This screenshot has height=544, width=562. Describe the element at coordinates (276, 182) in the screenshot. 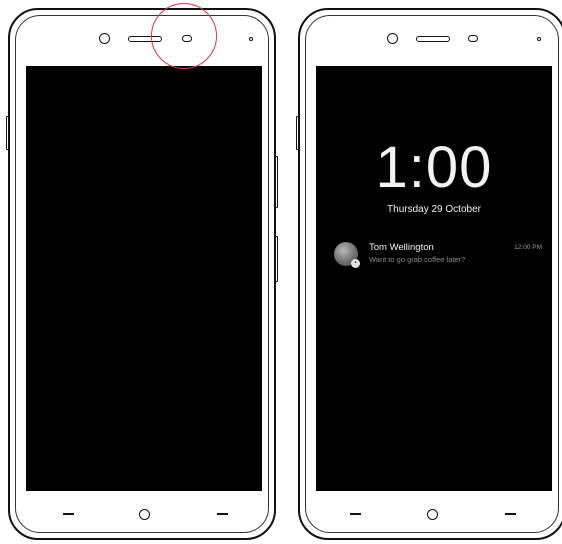

I see `power-button` at that location.